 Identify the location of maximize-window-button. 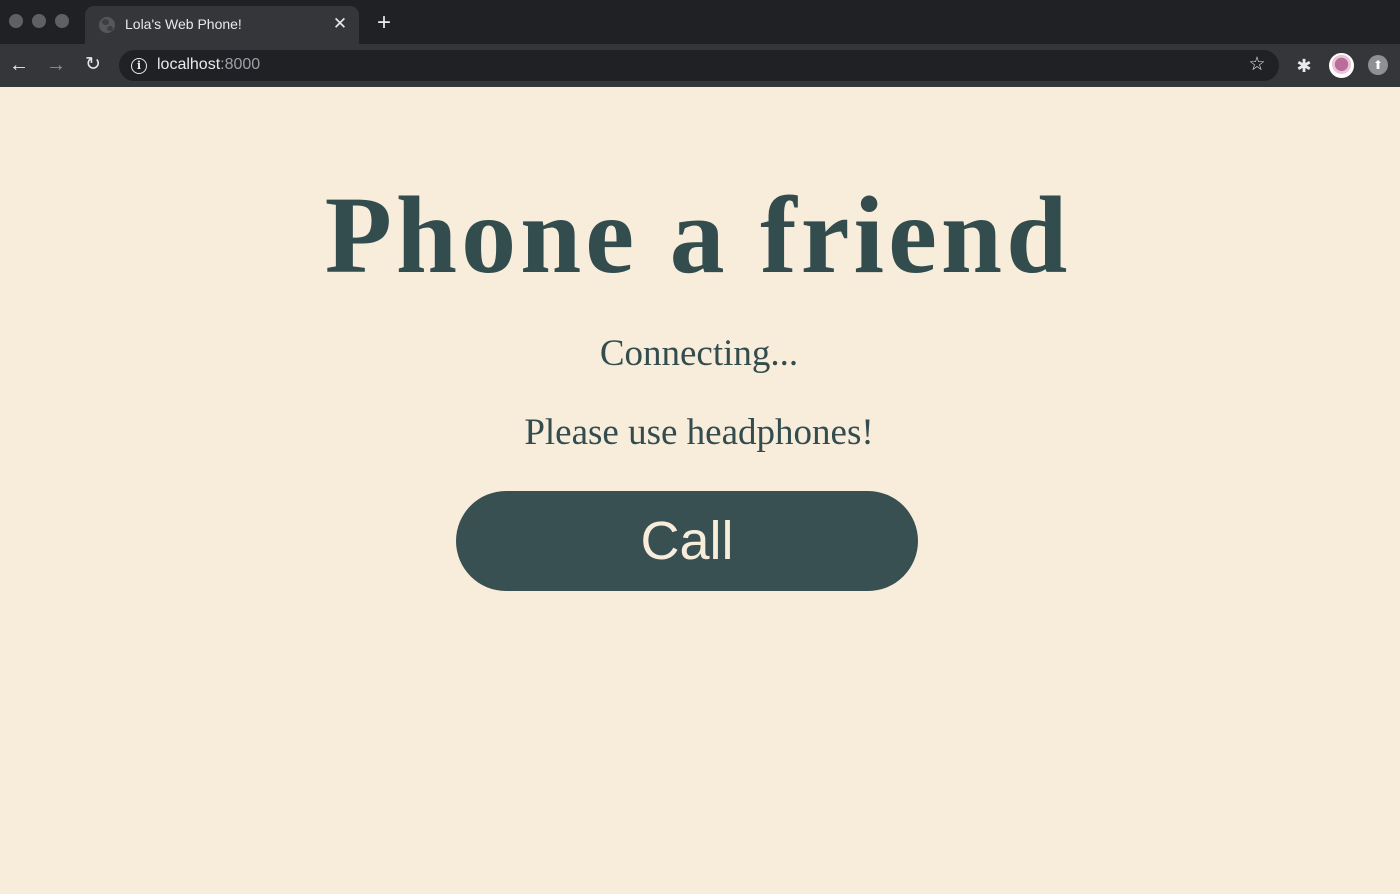
(62, 21).